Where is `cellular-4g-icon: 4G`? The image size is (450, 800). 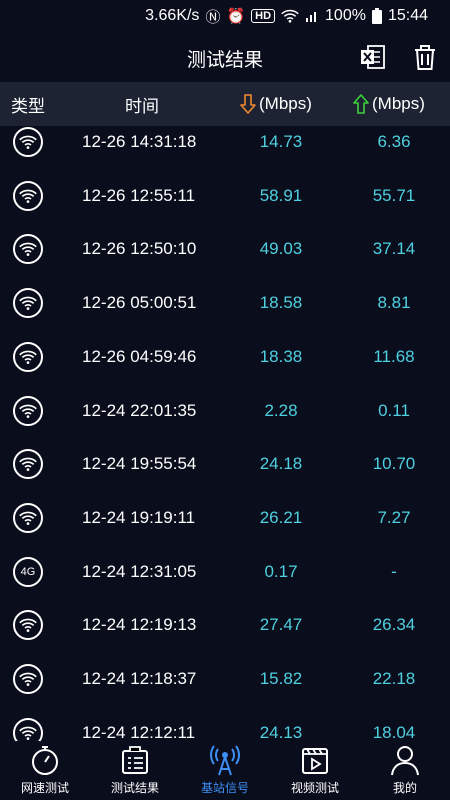 cellular-4g-icon: 4G is located at coordinates (28, 571).